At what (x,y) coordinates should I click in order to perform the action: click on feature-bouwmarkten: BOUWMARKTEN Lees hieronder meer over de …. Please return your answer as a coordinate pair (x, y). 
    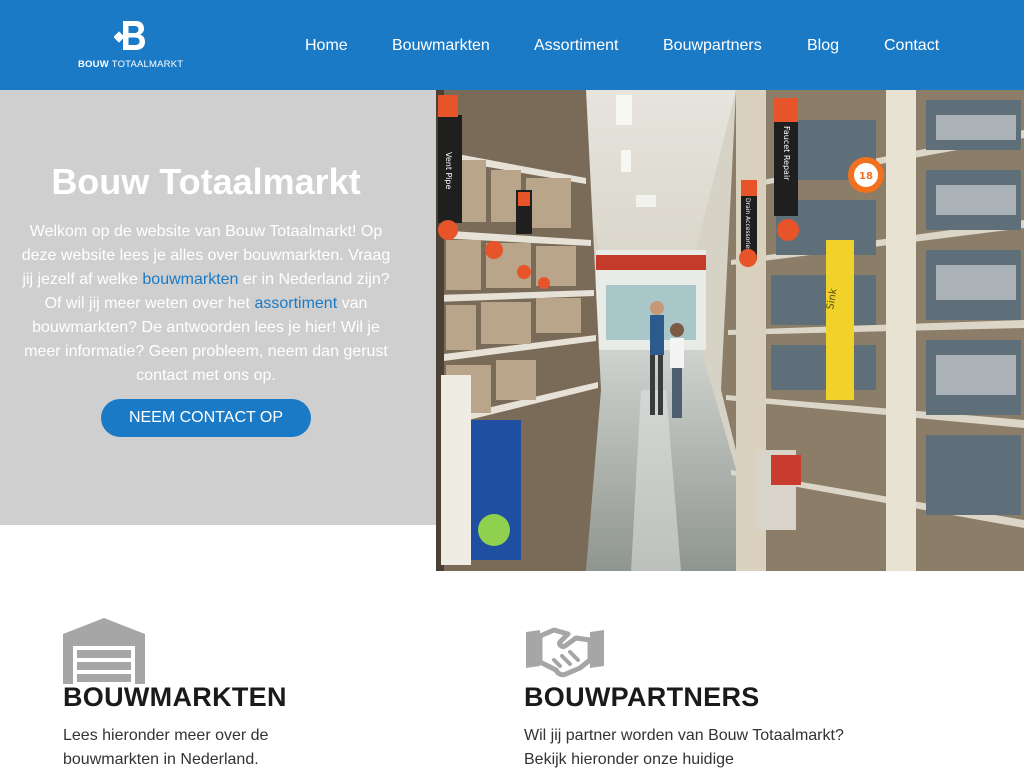
    Looking at the image, I should click on (243, 693).